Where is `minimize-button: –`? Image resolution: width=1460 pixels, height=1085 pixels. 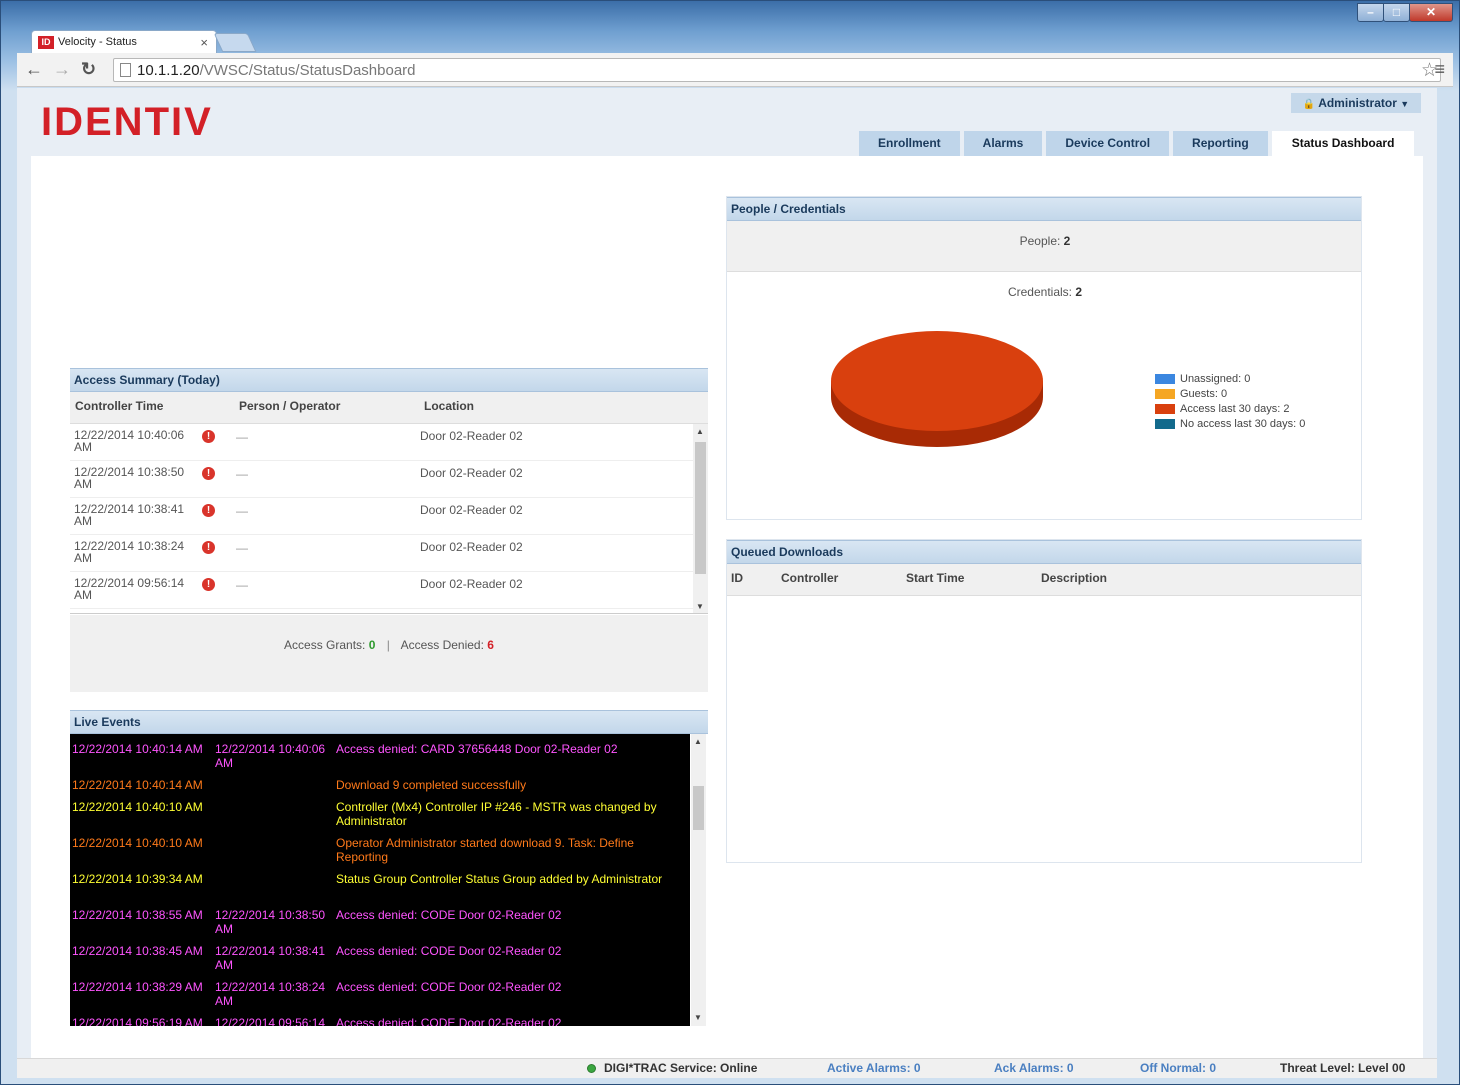
minimize-button: – is located at coordinates (1370, 12).